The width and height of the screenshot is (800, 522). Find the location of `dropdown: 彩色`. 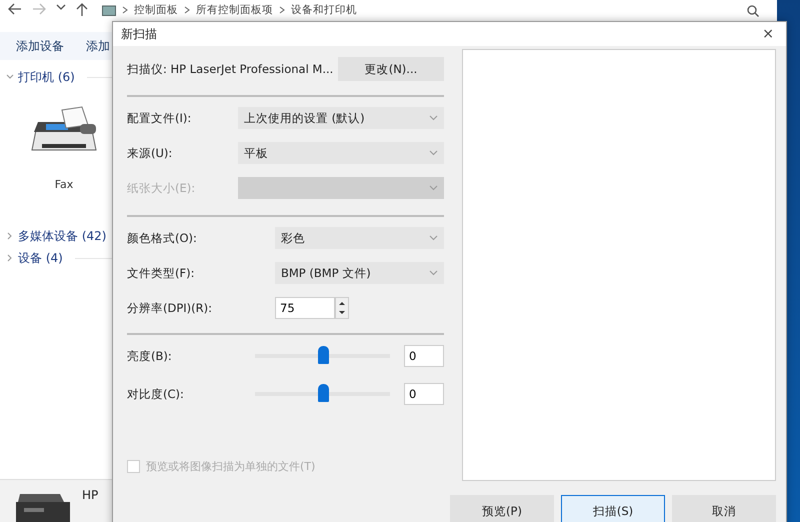

dropdown: 彩色 is located at coordinates (359, 238).